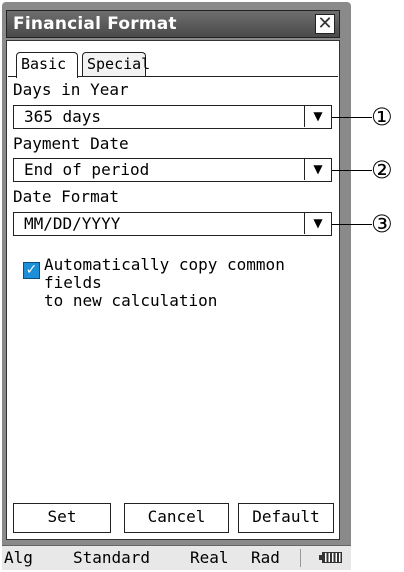  What do you see at coordinates (62, 518) in the screenshot?
I see `set-button: Set` at bounding box center [62, 518].